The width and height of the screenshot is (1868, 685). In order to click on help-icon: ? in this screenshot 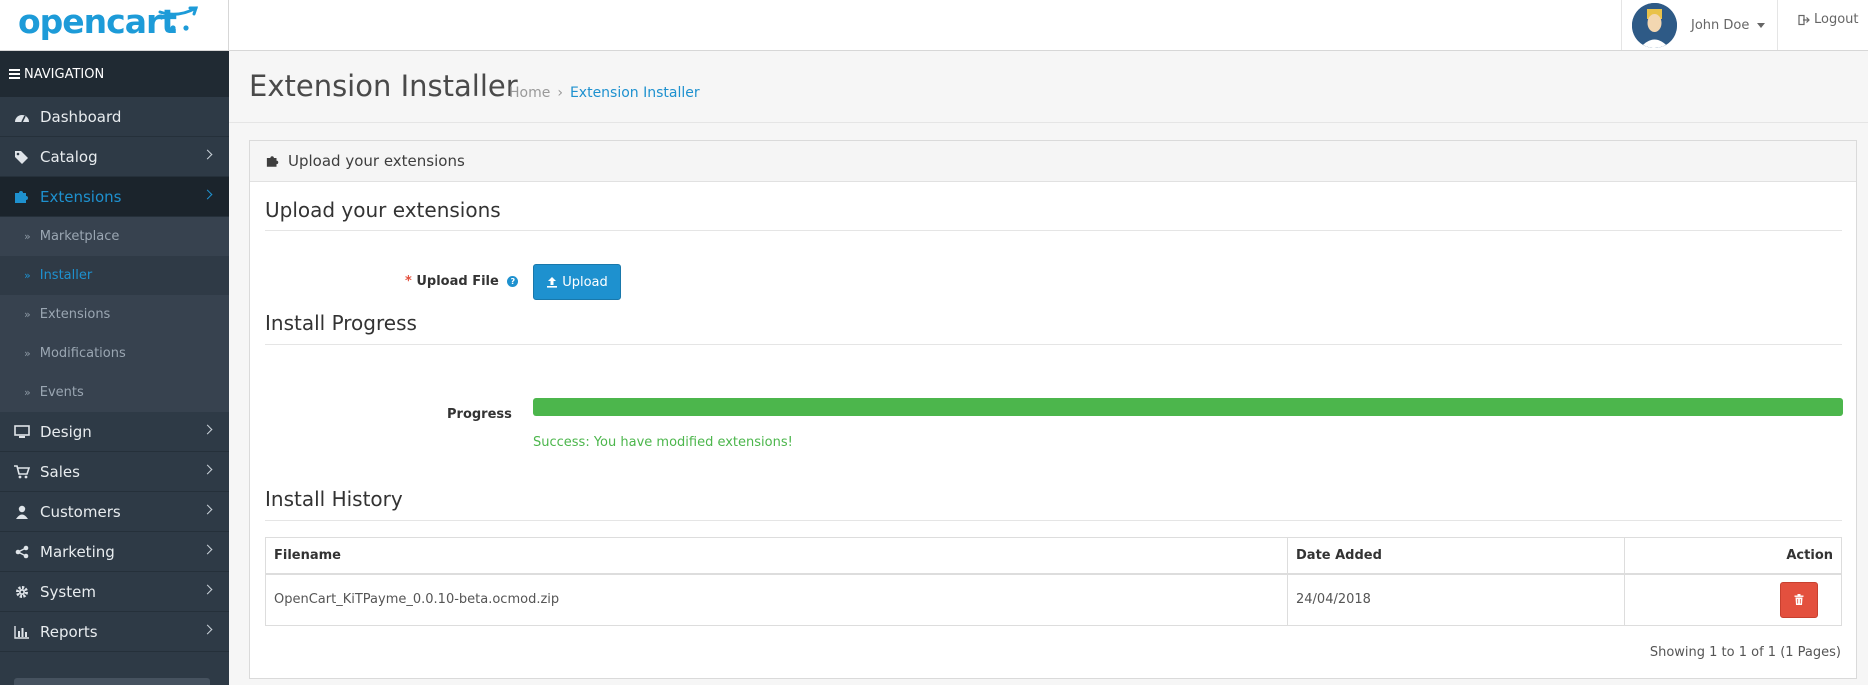, I will do `click(513, 281)`.